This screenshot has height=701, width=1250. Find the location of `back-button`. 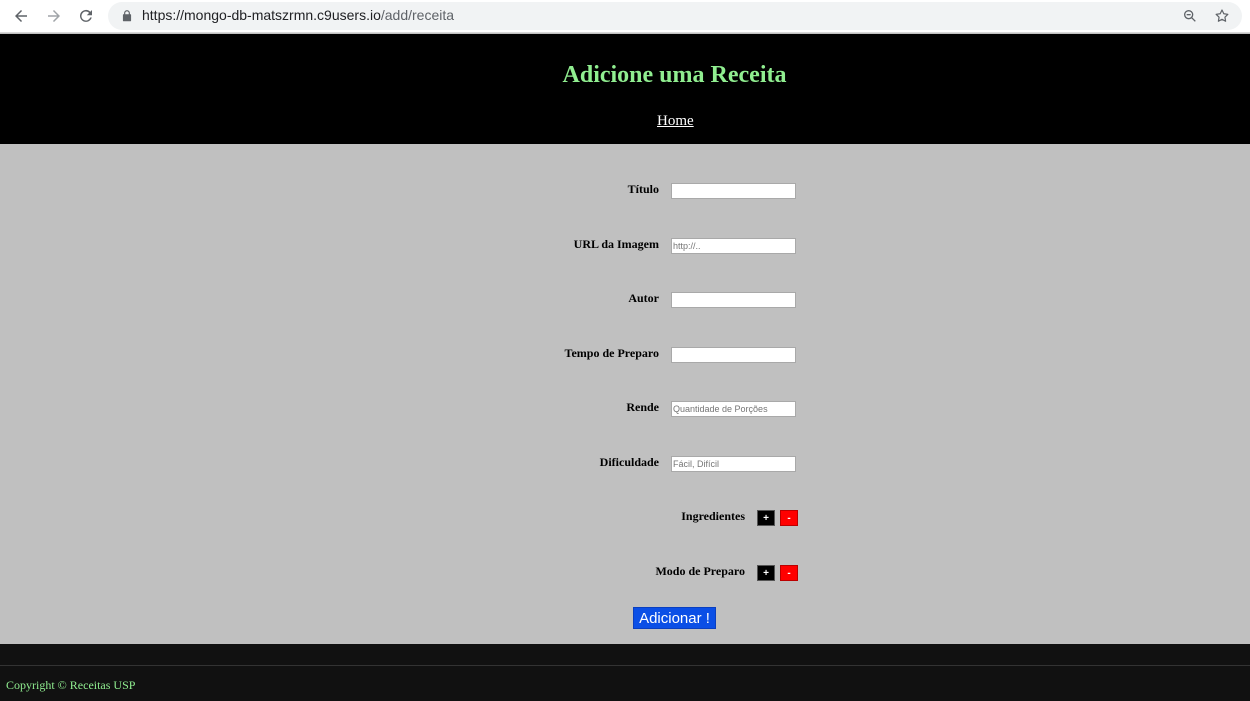

back-button is located at coordinates (21, 16).